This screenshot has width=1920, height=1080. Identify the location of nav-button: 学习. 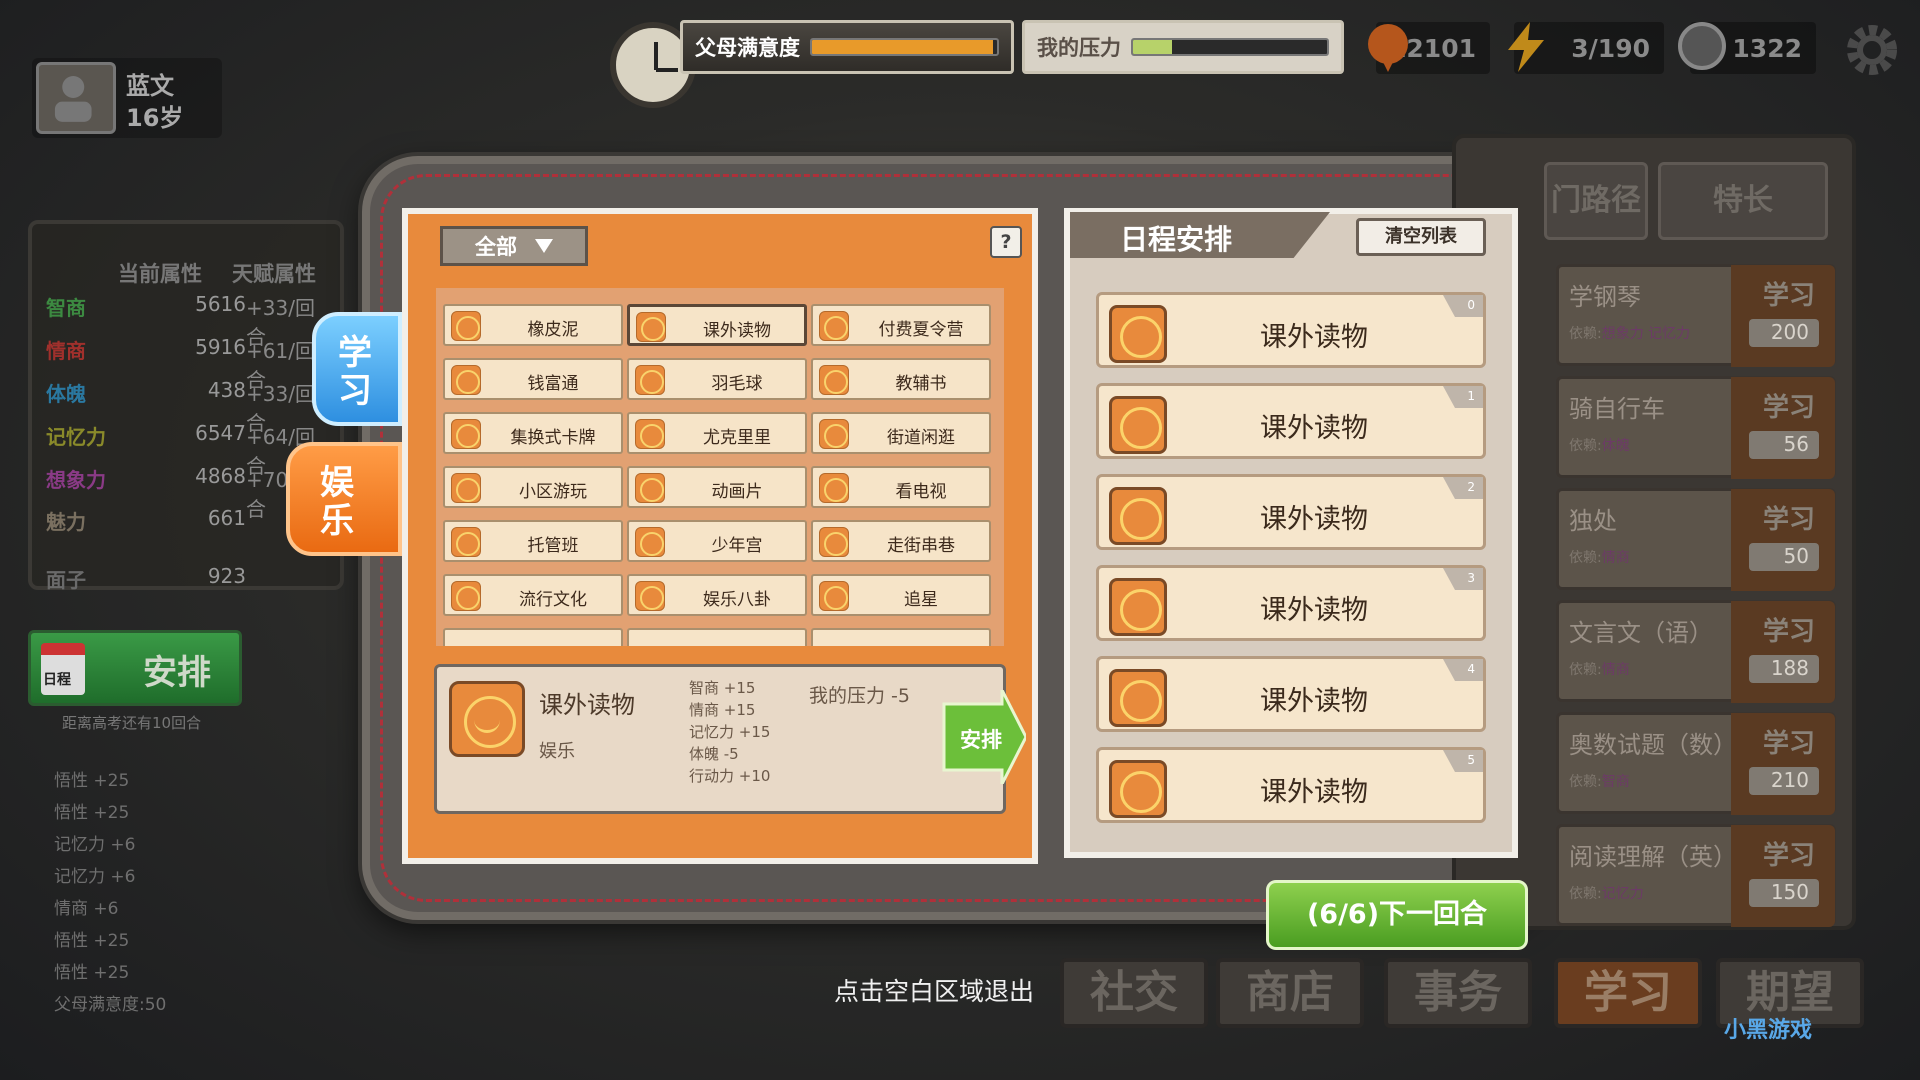
(1628, 993).